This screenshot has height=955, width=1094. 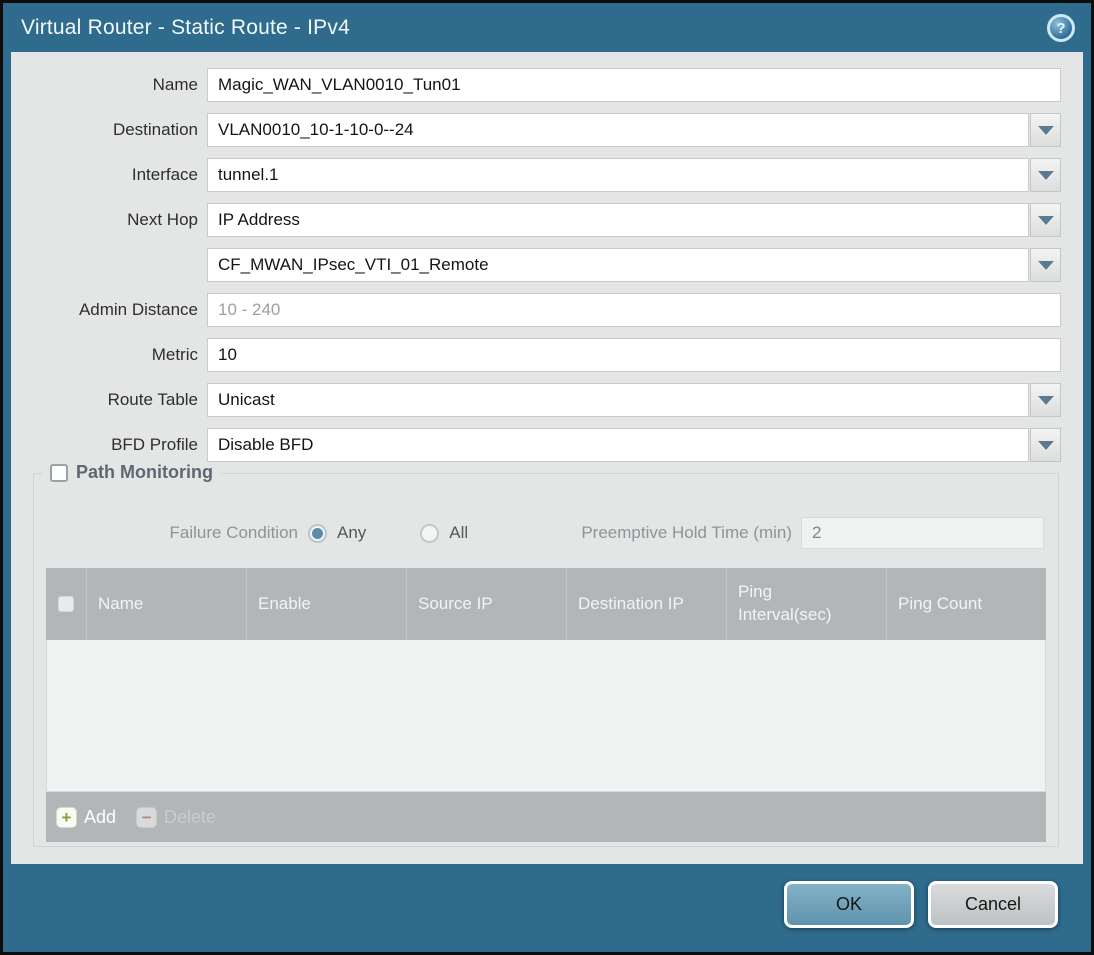 What do you see at coordinates (618, 265) in the screenshot?
I see `next-hop-address-input` at bounding box center [618, 265].